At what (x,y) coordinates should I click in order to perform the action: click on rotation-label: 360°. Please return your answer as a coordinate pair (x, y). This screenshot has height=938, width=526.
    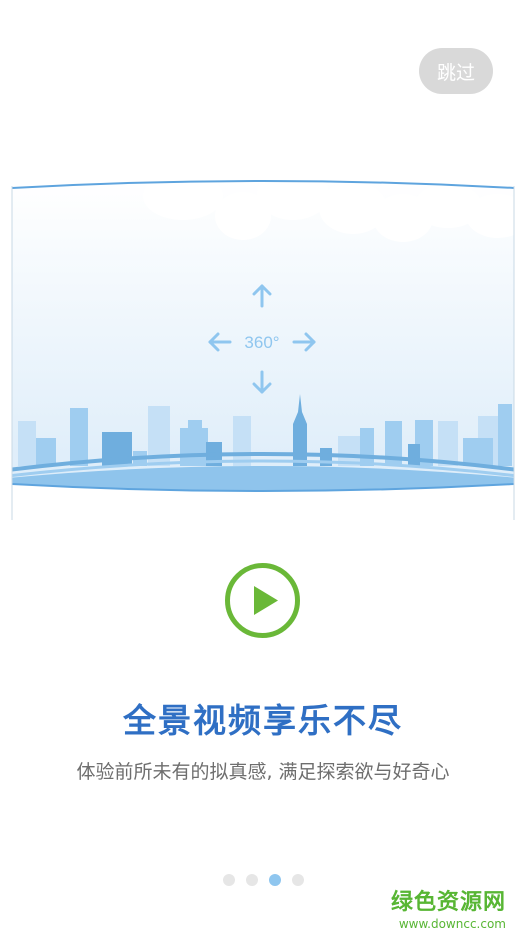
    Looking at the image, I should click on (261, 342).